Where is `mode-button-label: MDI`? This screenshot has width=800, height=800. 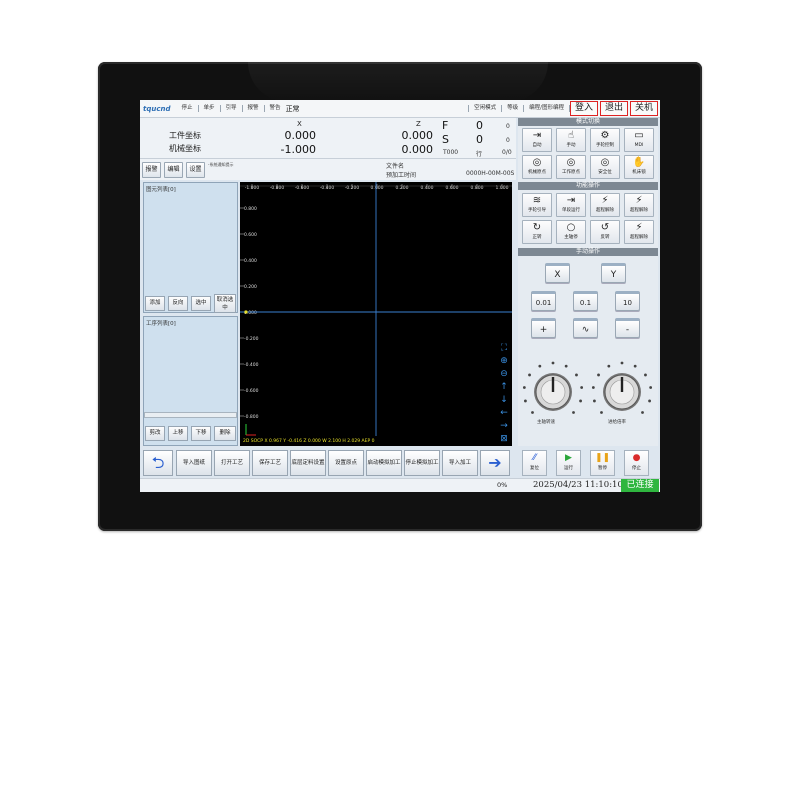
mode-button-label: MDI is located at coordinates (639, 145).